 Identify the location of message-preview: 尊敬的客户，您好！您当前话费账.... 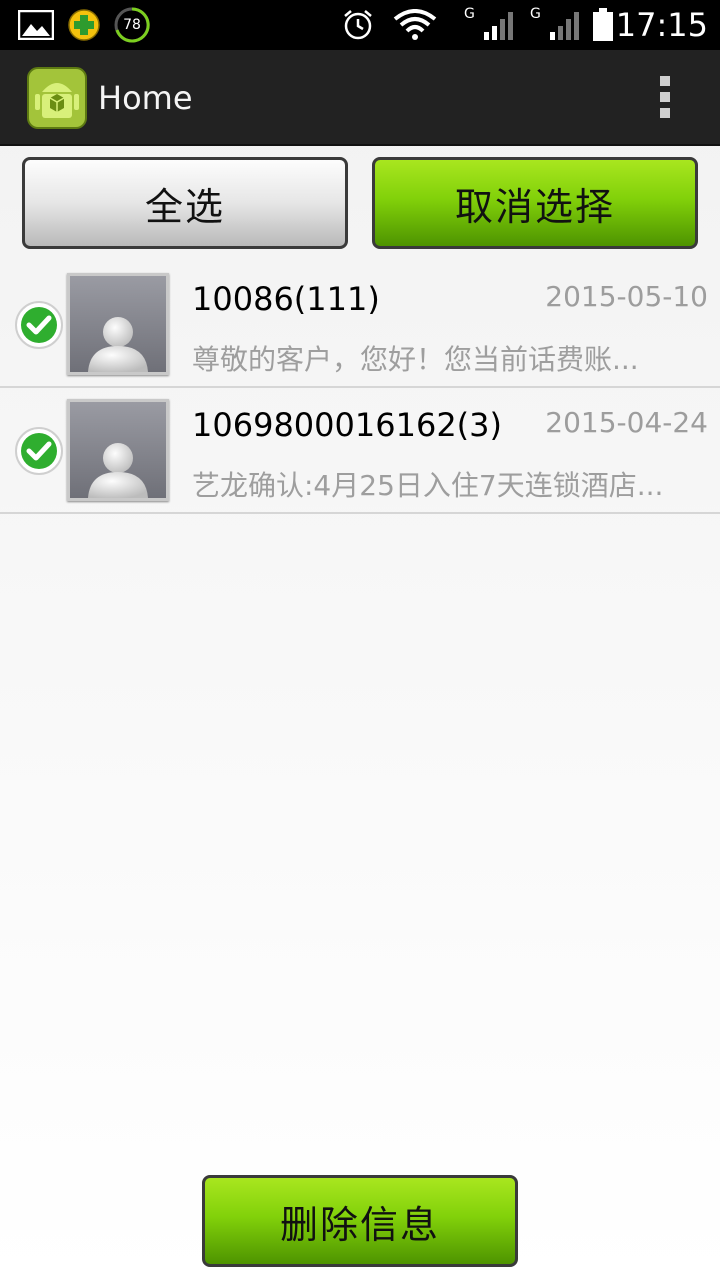
(415, 359).